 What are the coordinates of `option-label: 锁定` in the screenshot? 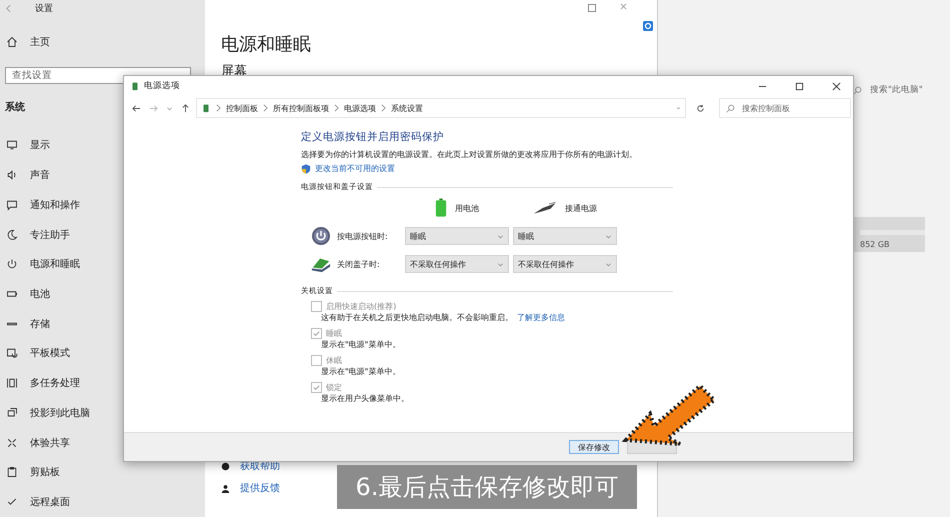 It's located at (334, 387).